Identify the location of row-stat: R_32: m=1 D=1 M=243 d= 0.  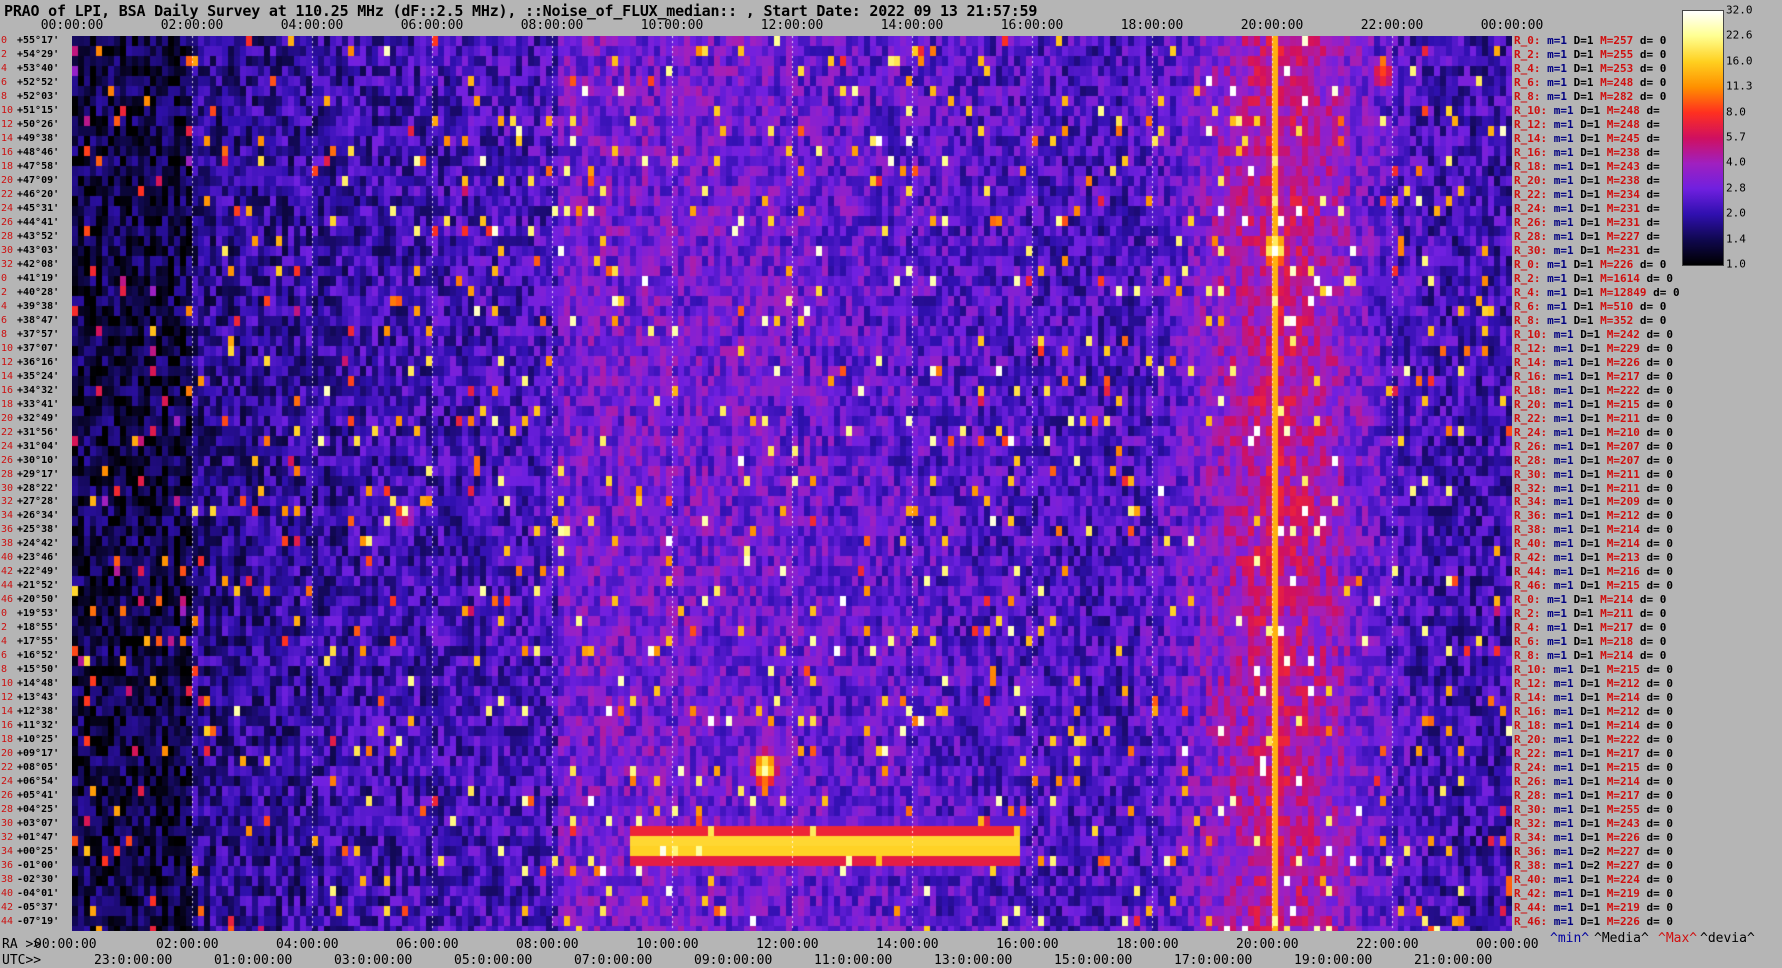
(1593, 824).